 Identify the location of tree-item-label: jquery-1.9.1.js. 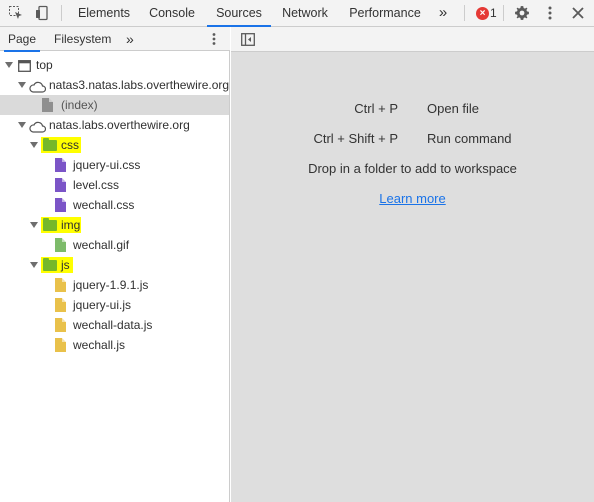
(111, 285).